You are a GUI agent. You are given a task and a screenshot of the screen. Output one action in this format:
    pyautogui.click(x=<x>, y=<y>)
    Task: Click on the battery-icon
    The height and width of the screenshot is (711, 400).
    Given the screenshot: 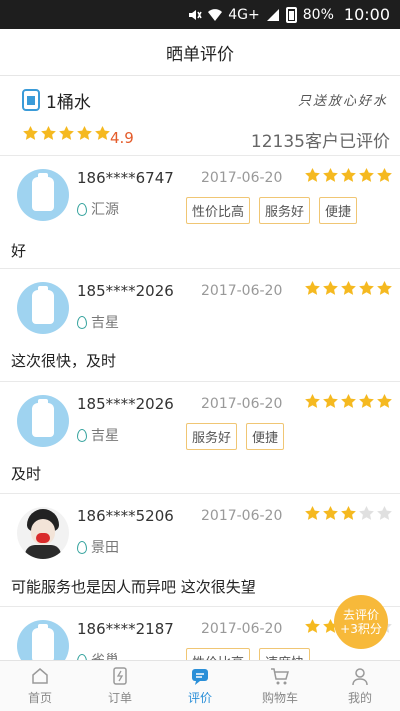 What is the action you would take?
    pyautogui.click(x=291, y=14)
    